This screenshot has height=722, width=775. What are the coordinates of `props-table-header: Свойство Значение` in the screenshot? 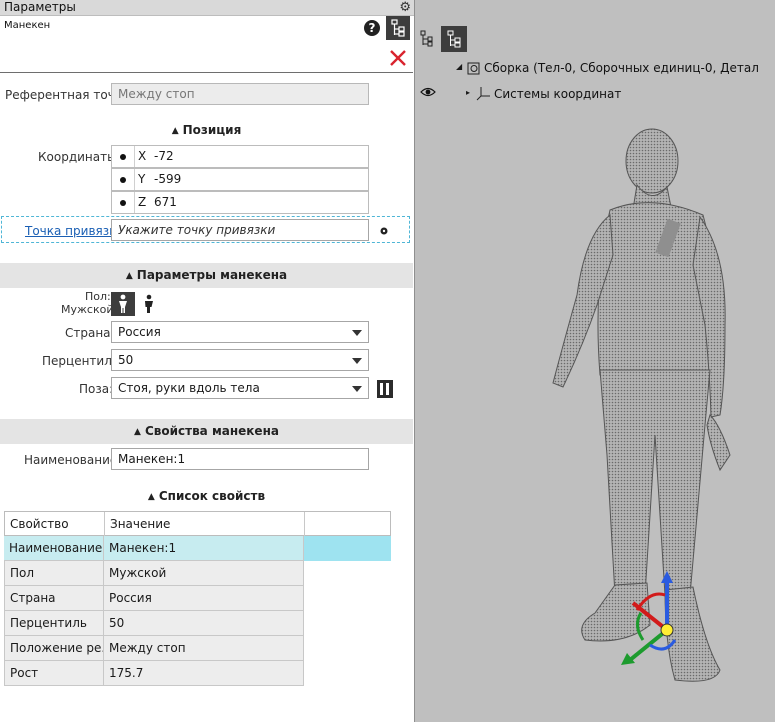 It's located at (197, 524).